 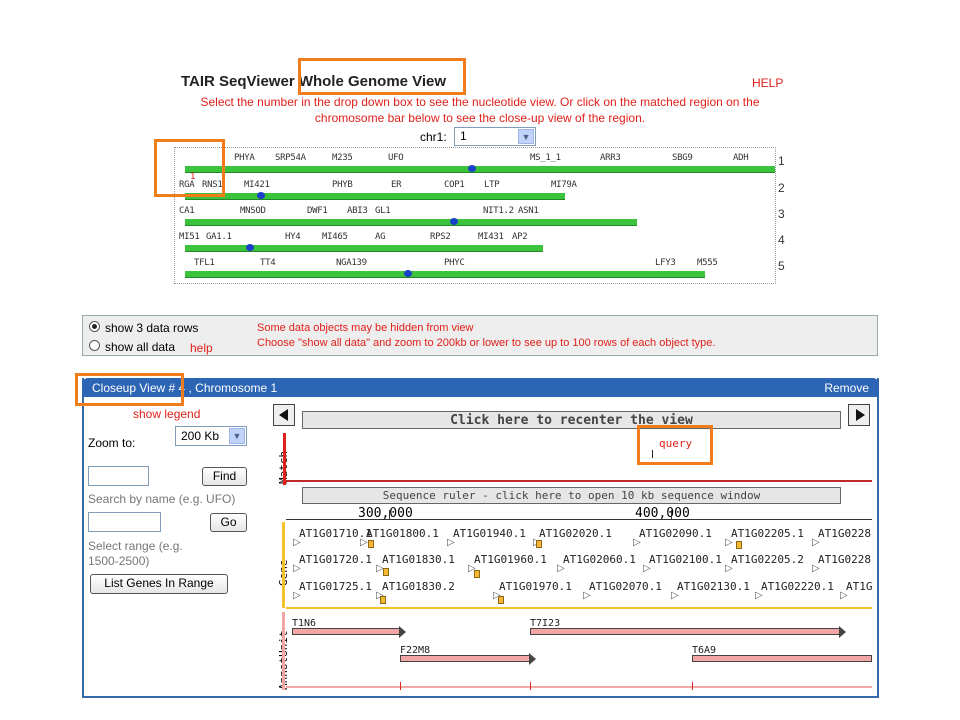 What do you see at coordinates (625, 586) in the screenshot?
I see `gene-label: AT1G02070.1` at bounding box center [625, 586].